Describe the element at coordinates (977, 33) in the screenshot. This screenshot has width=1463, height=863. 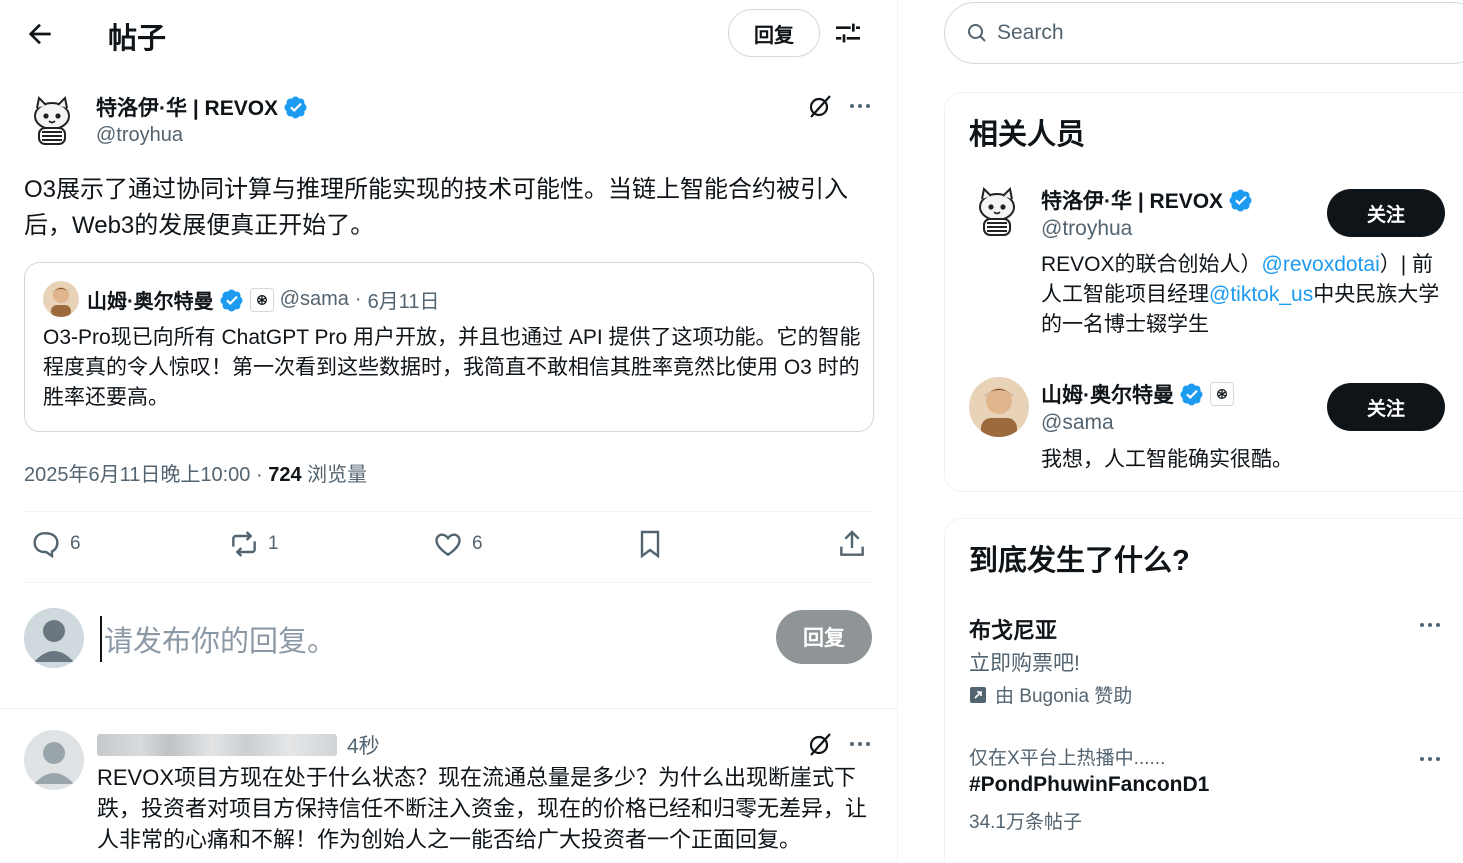
I see `search-icon` at that location.